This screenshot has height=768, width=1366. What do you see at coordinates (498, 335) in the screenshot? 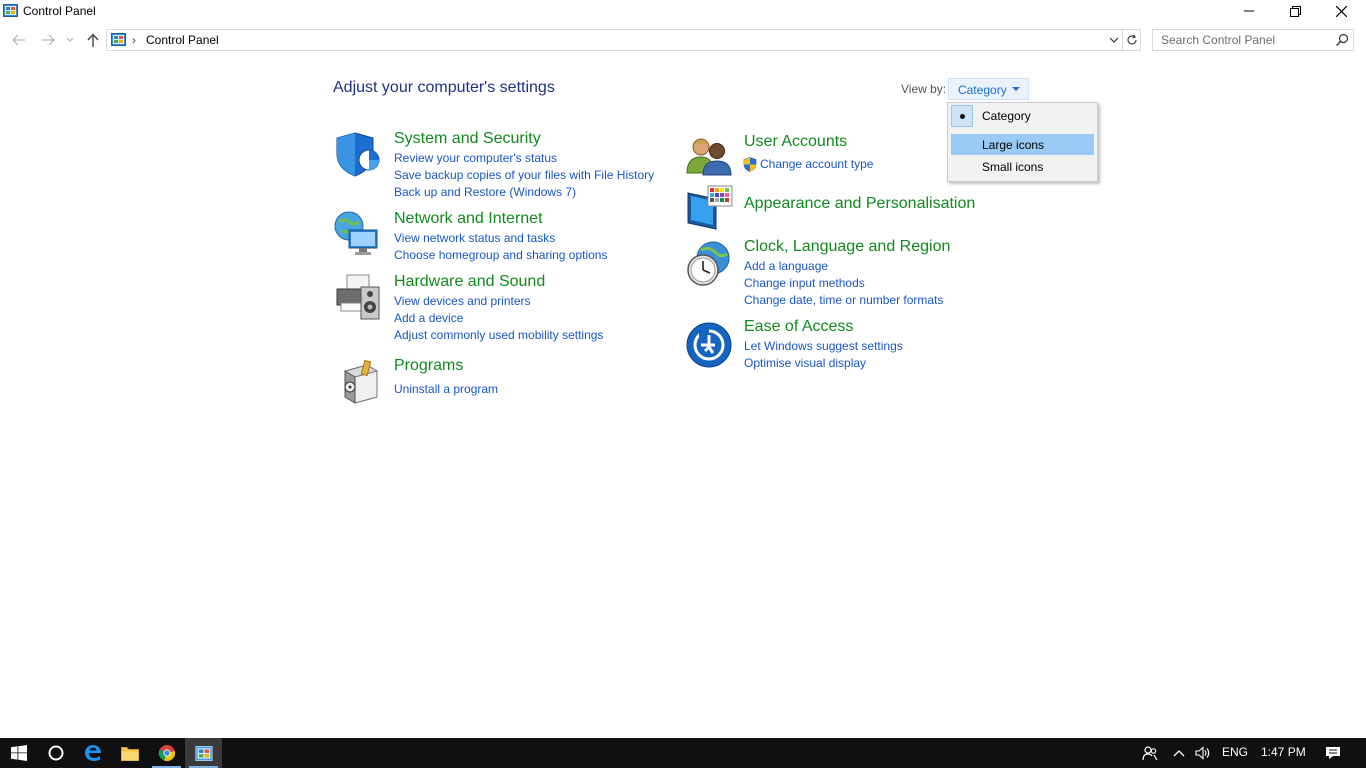
I see `link-mobility-settings: Adjust commonly used mobility settings` at bounding box center [498, 335].